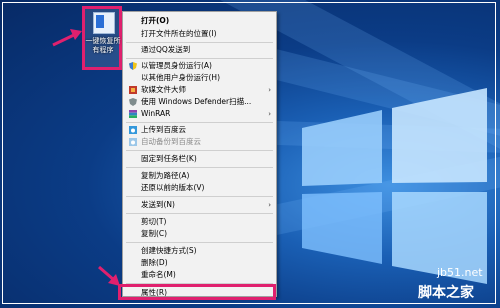 This screenshot has height=308, width=500. I want to click on properties-highlight-box, so click(197, 292).